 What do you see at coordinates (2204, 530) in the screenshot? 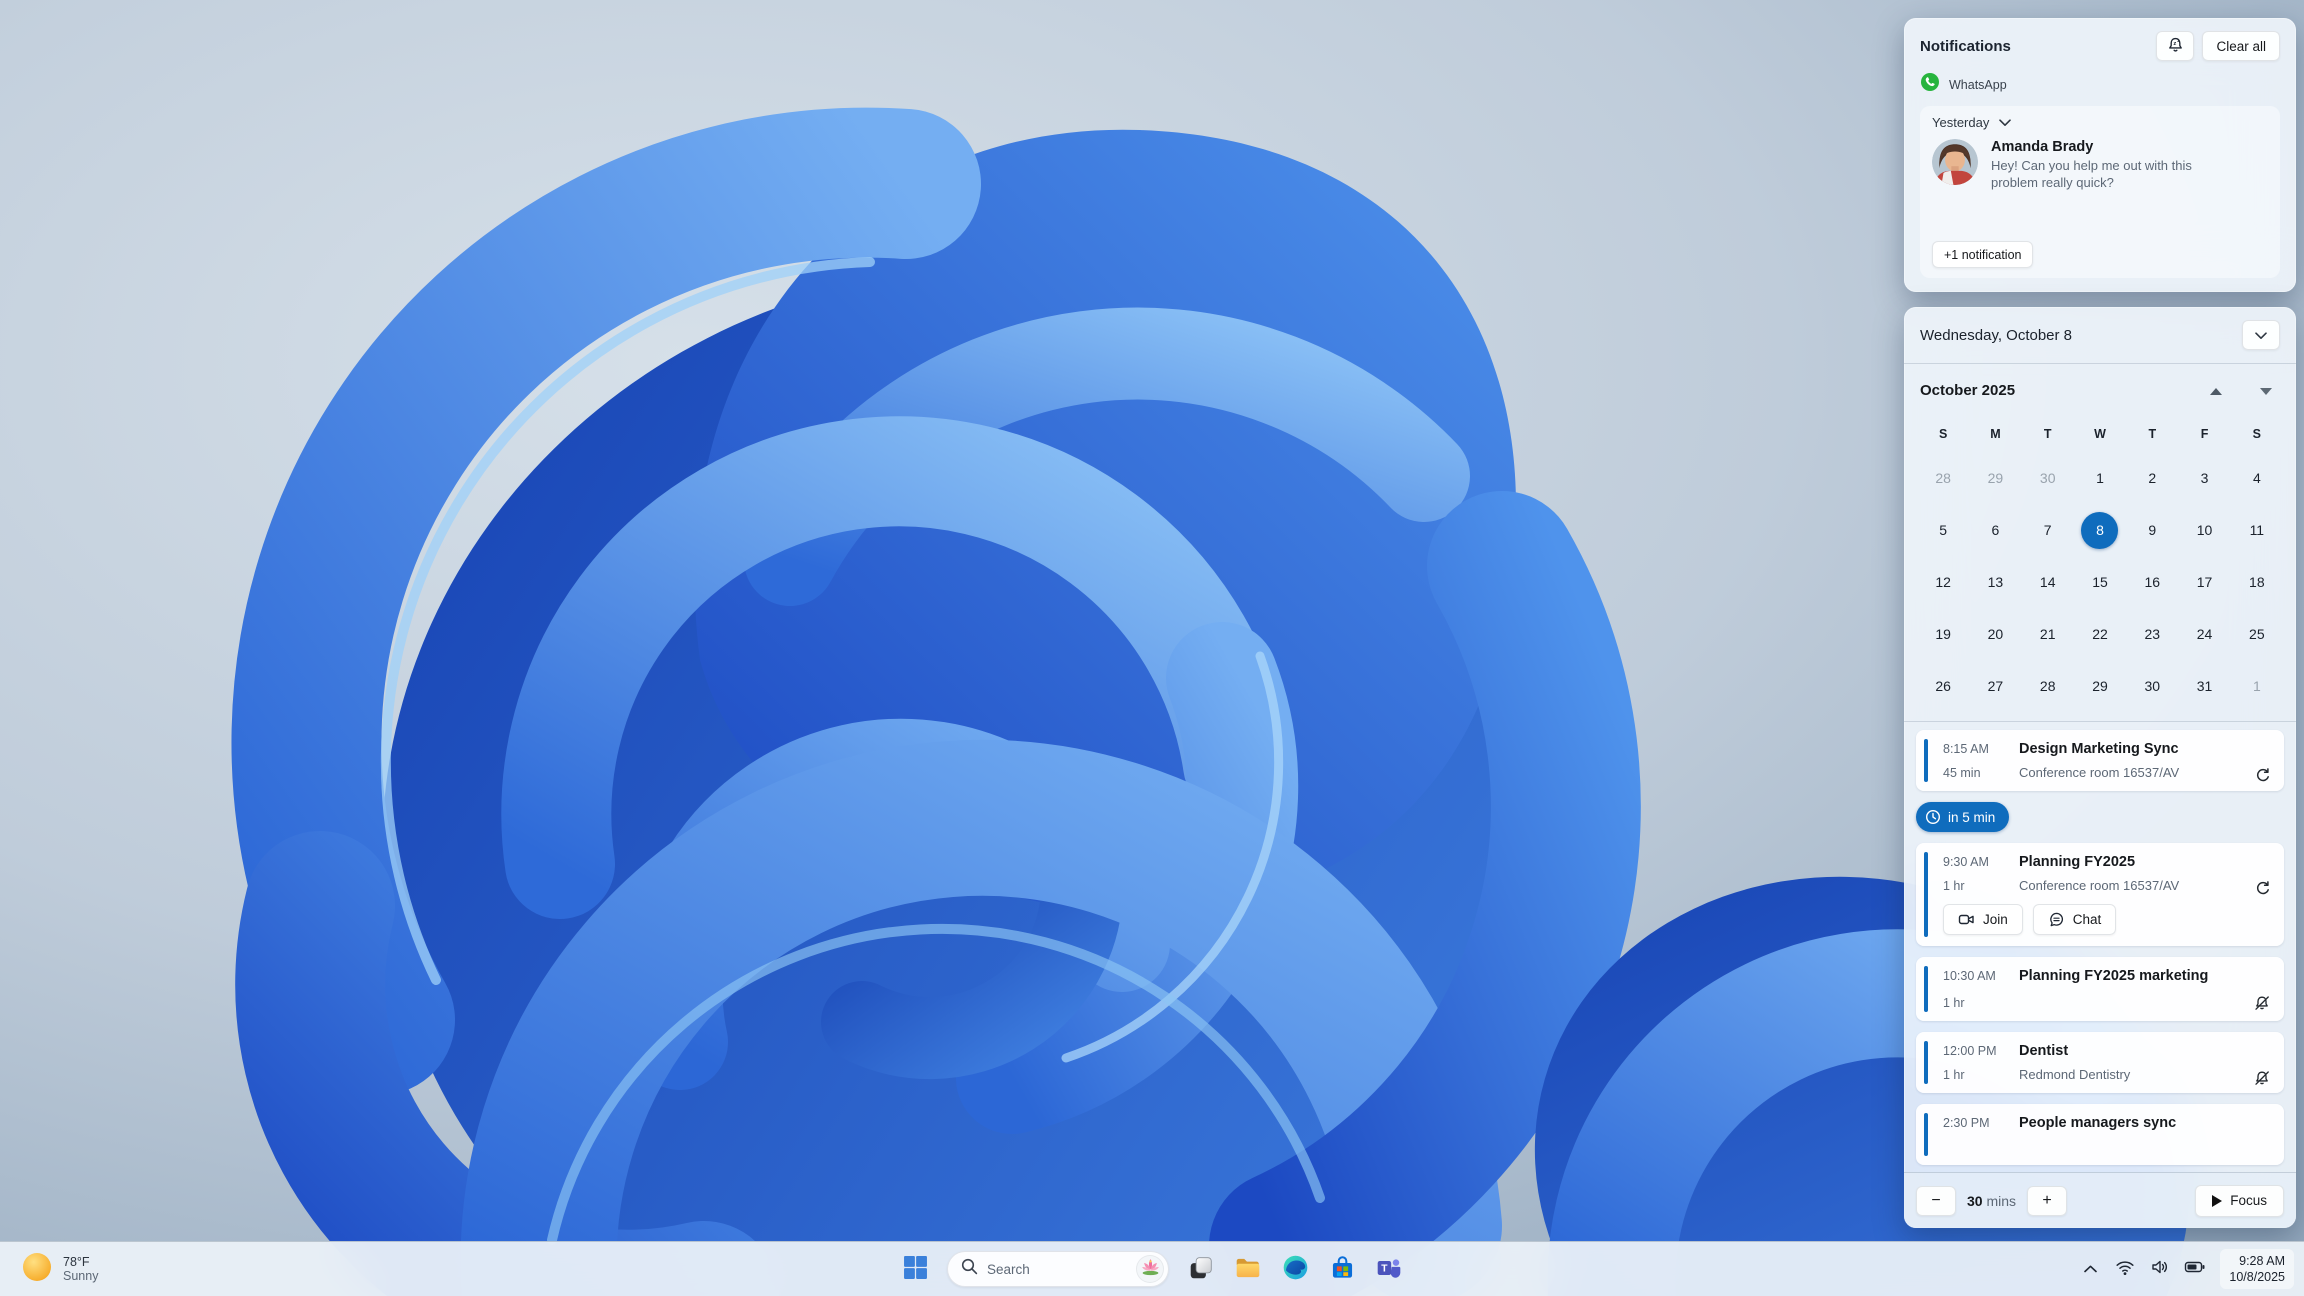
I see `calendar-day: 10` at bounding box center [2204, 530].